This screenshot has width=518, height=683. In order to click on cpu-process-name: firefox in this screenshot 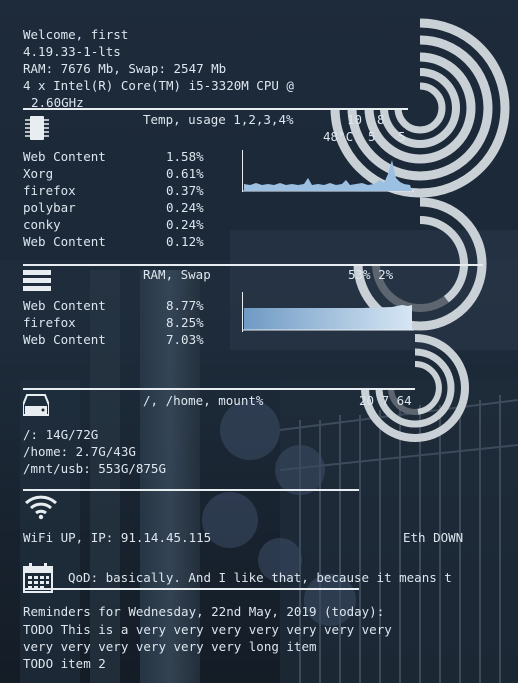, I will do `click(49, 190)`.